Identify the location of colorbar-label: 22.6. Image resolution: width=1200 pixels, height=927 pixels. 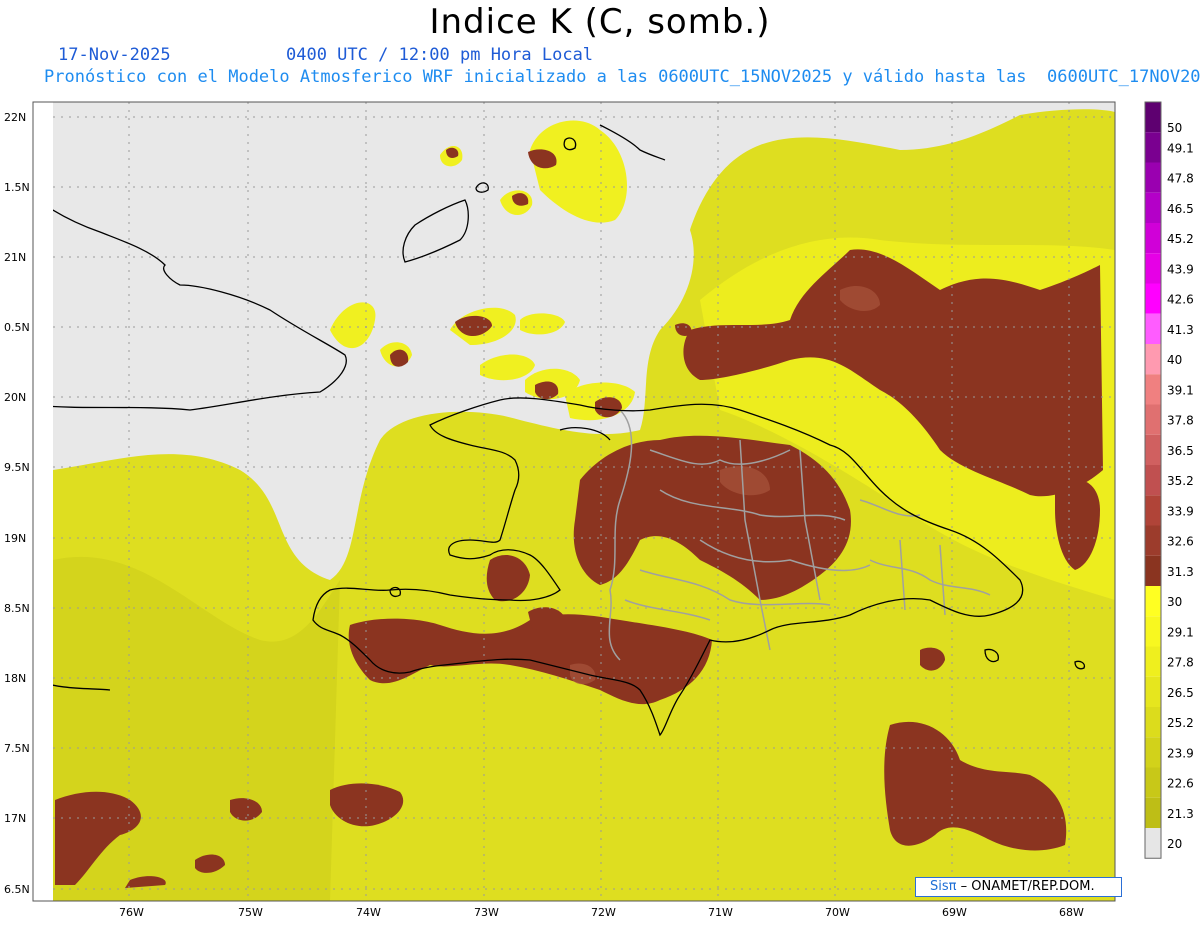
(1180, 784).